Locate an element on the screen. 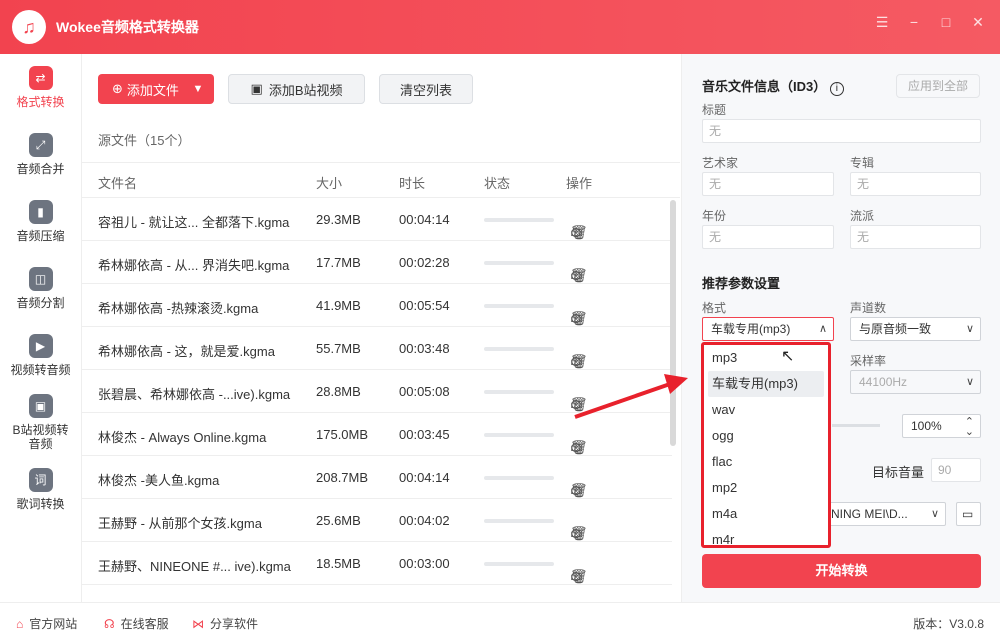  close-button: ✕ is located at coordinates (978, 22).